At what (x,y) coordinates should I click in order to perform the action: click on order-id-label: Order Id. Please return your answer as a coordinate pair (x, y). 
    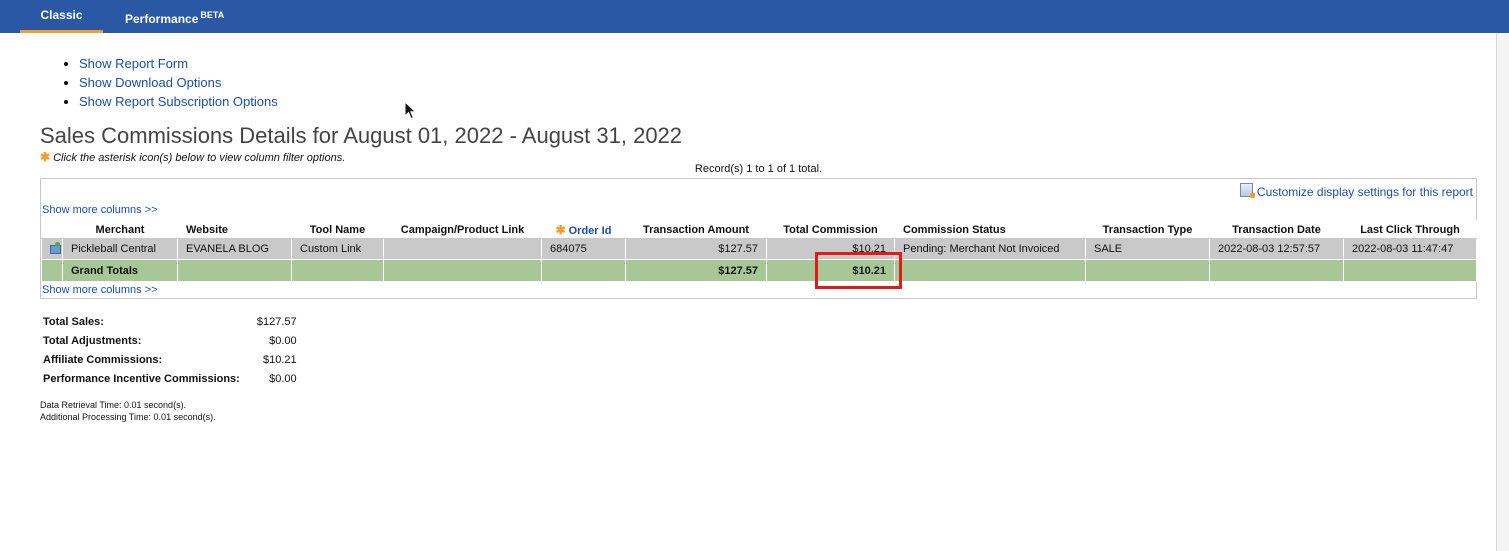
    Looking at the image, I should click on (590, 230).